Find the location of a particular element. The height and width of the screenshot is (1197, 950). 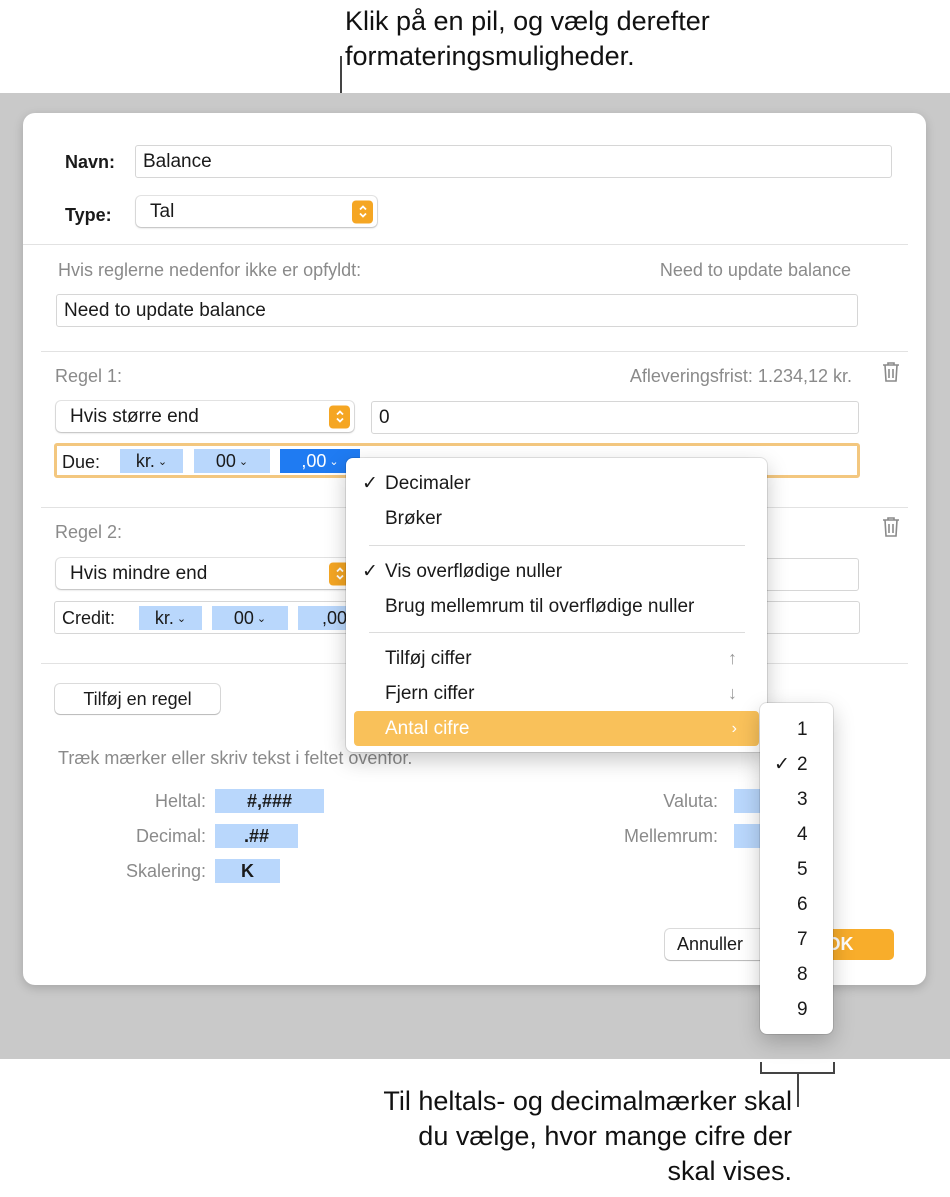

add-rule-button: Tilføj en regel is located at coordinates (137, 699).